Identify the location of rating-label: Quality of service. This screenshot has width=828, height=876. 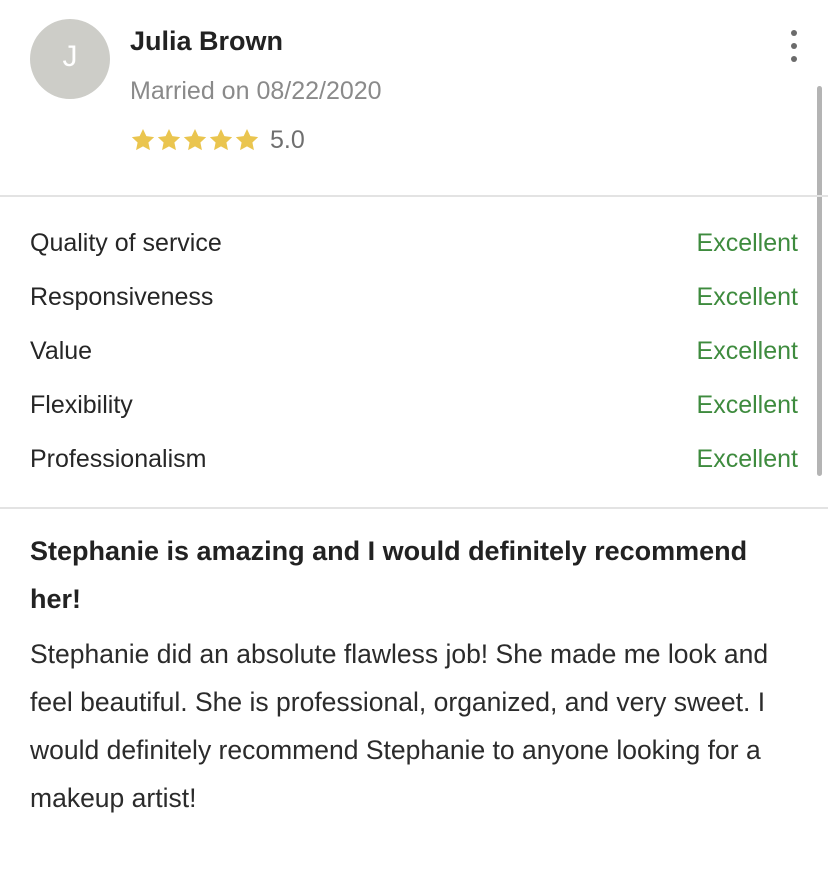
(126, 242).